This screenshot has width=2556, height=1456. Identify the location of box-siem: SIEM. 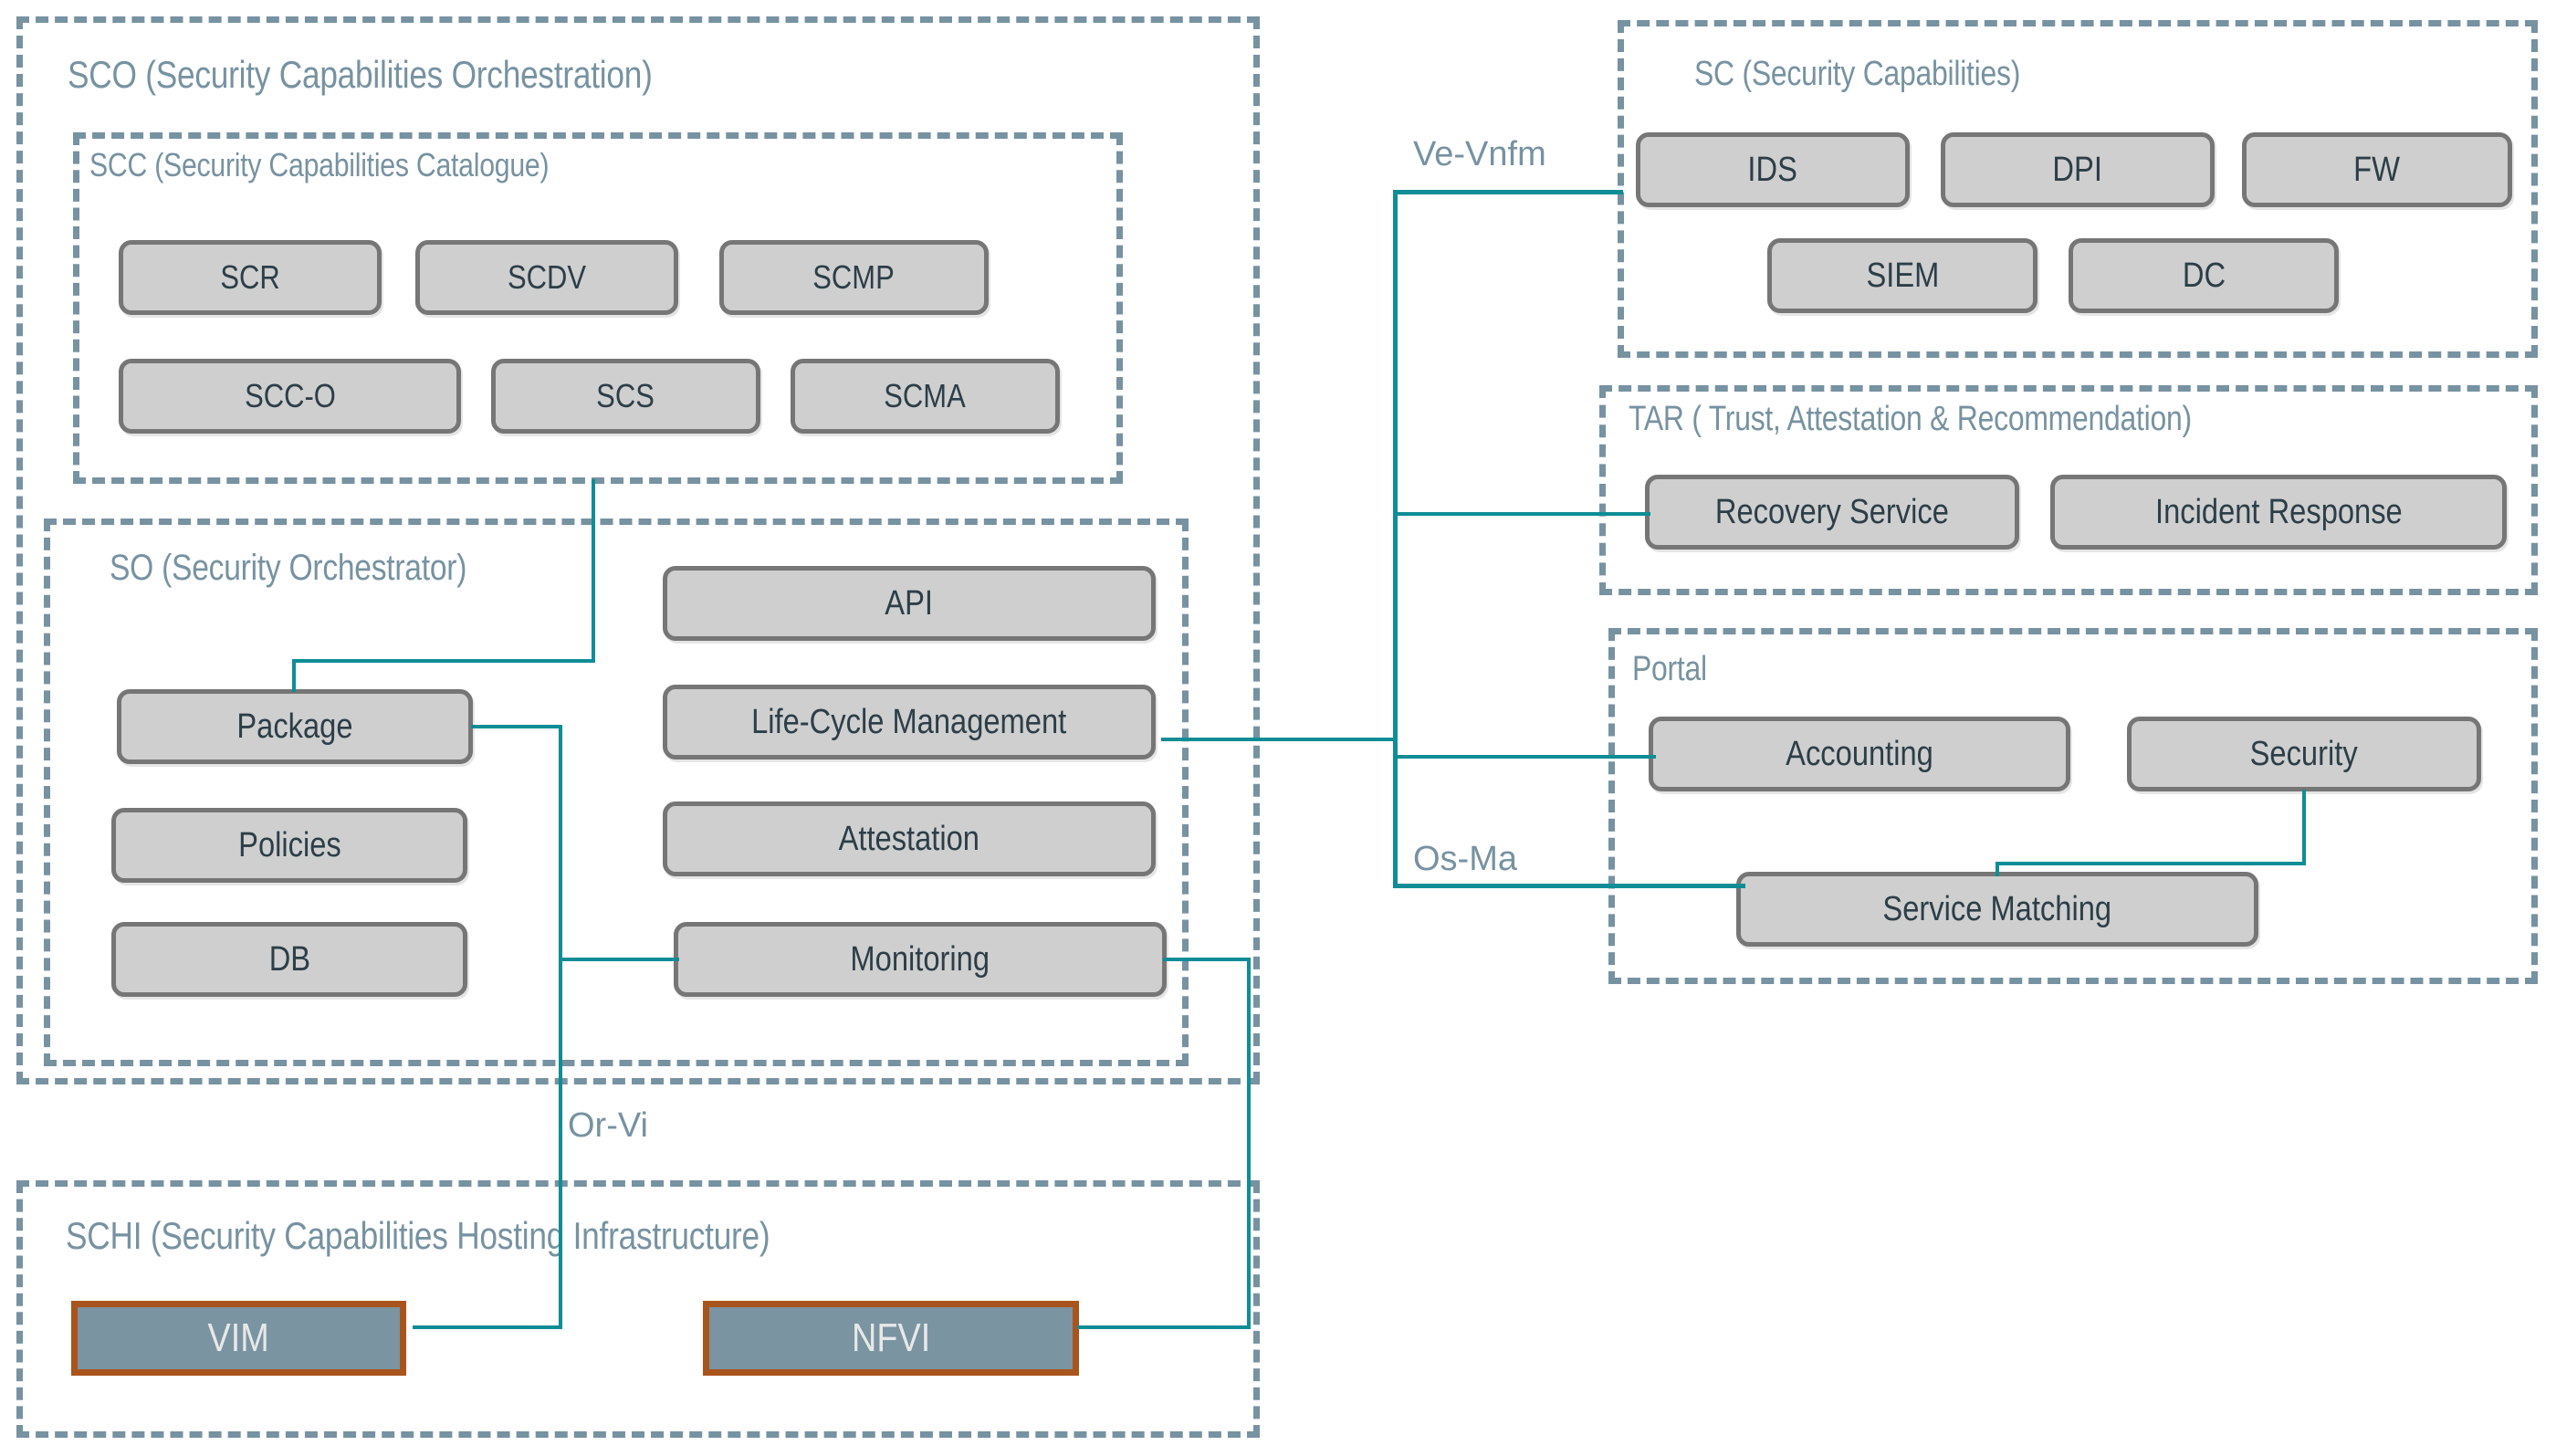
(1902, 276).